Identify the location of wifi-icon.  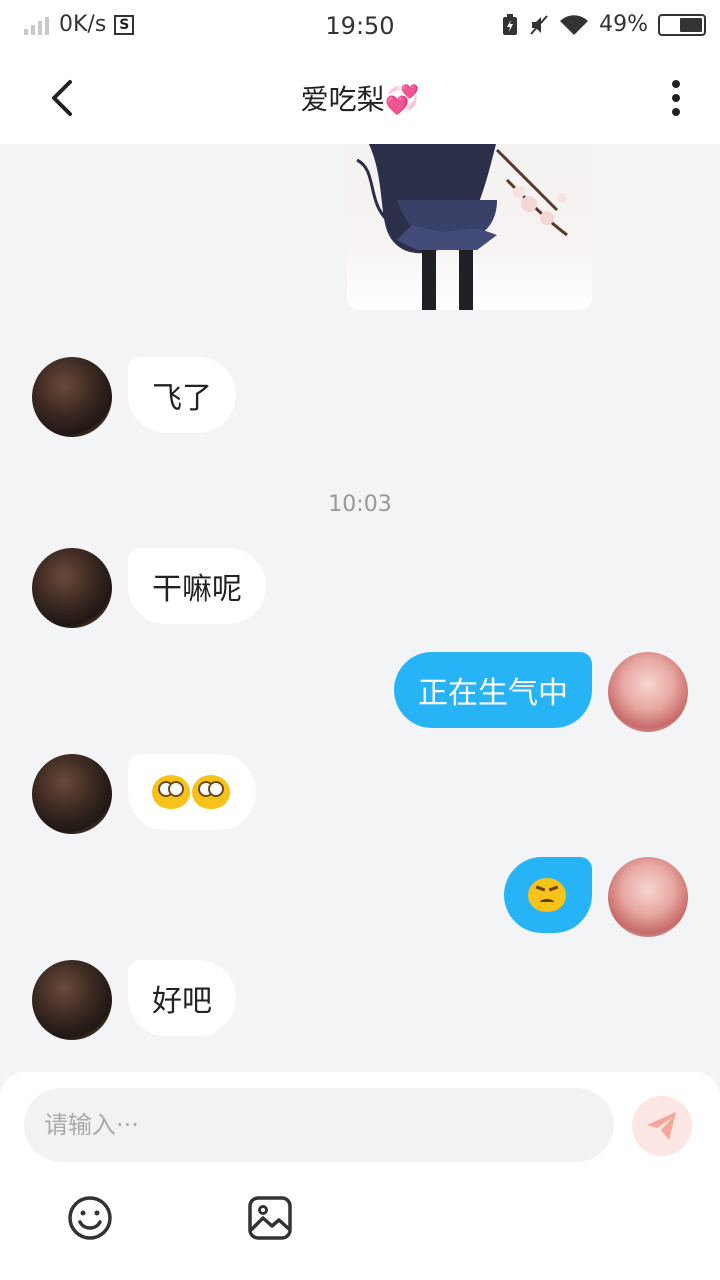
(574, 24).